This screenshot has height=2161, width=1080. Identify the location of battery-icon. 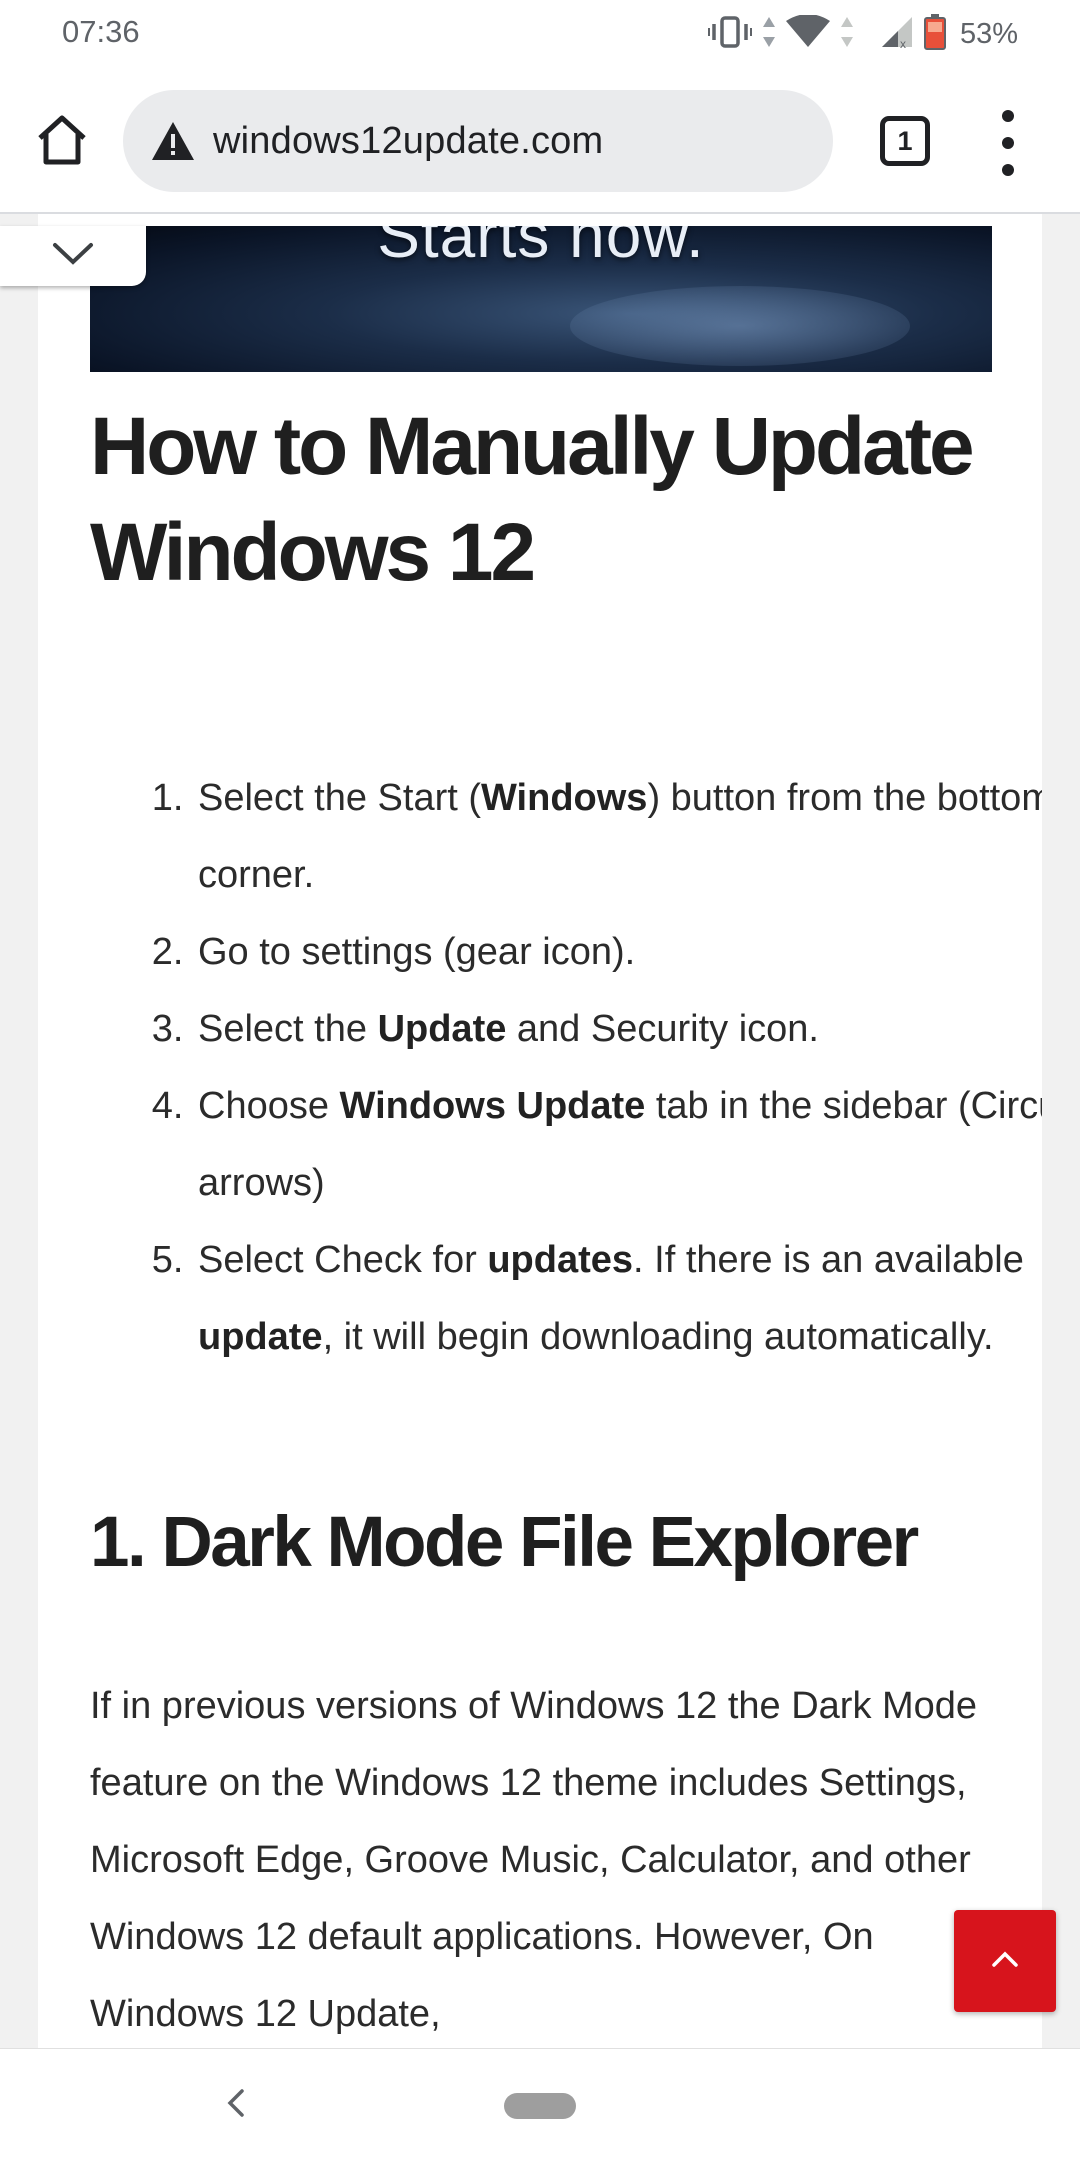
(934, 34).